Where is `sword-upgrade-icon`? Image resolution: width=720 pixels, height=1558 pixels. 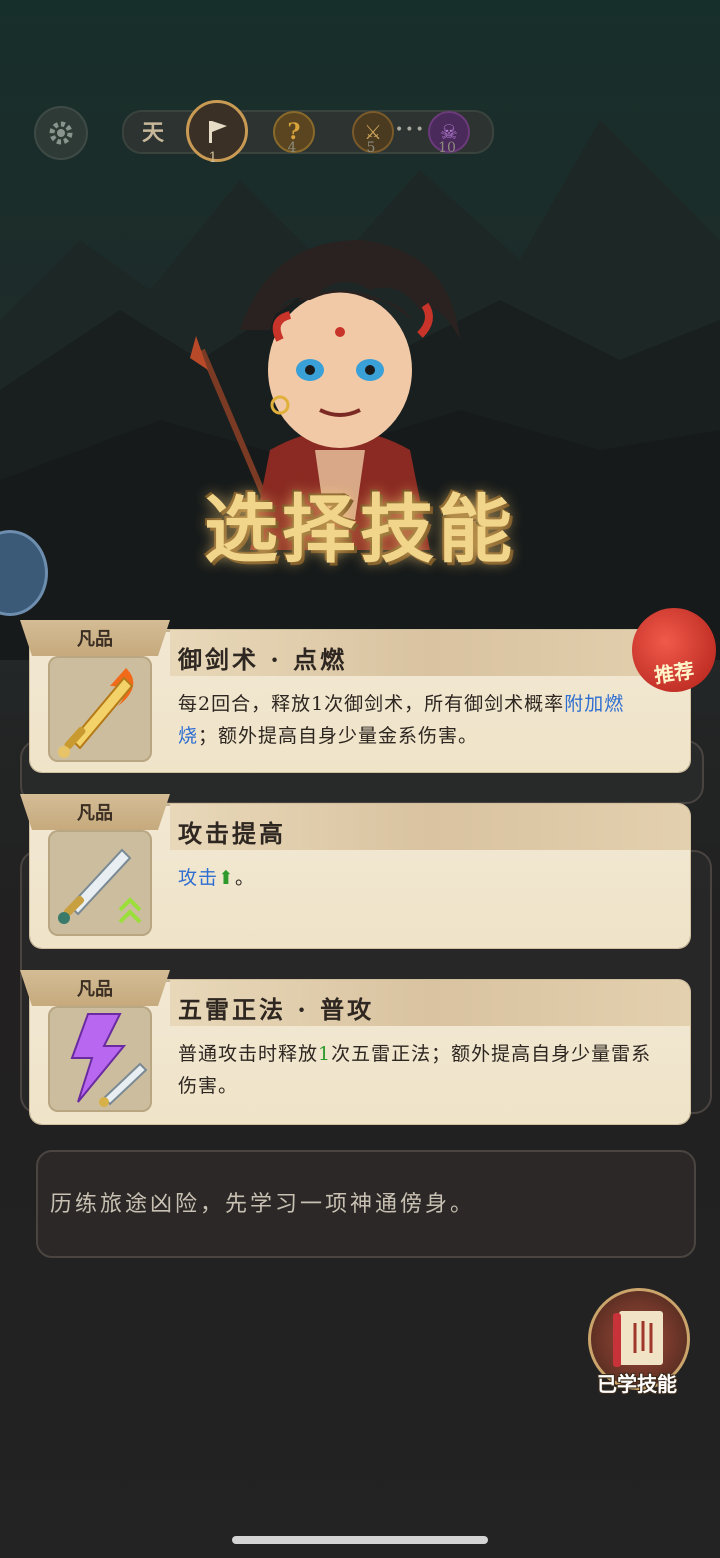 sword-upgrade-icon is located at coordinates (100, 886).